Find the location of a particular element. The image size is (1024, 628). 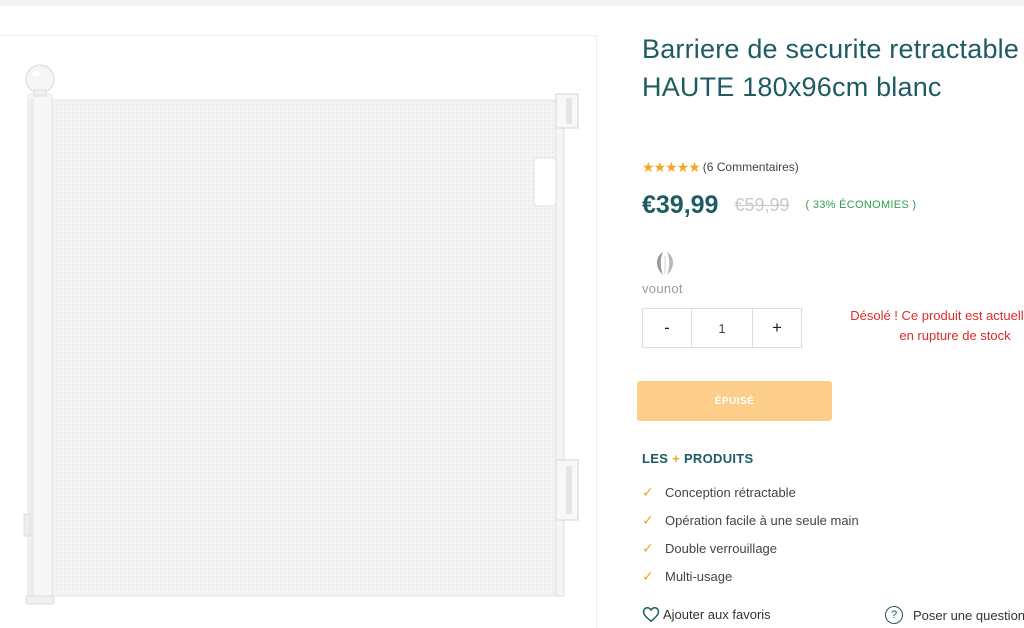

top-bar is located at coordinates (512, 3).